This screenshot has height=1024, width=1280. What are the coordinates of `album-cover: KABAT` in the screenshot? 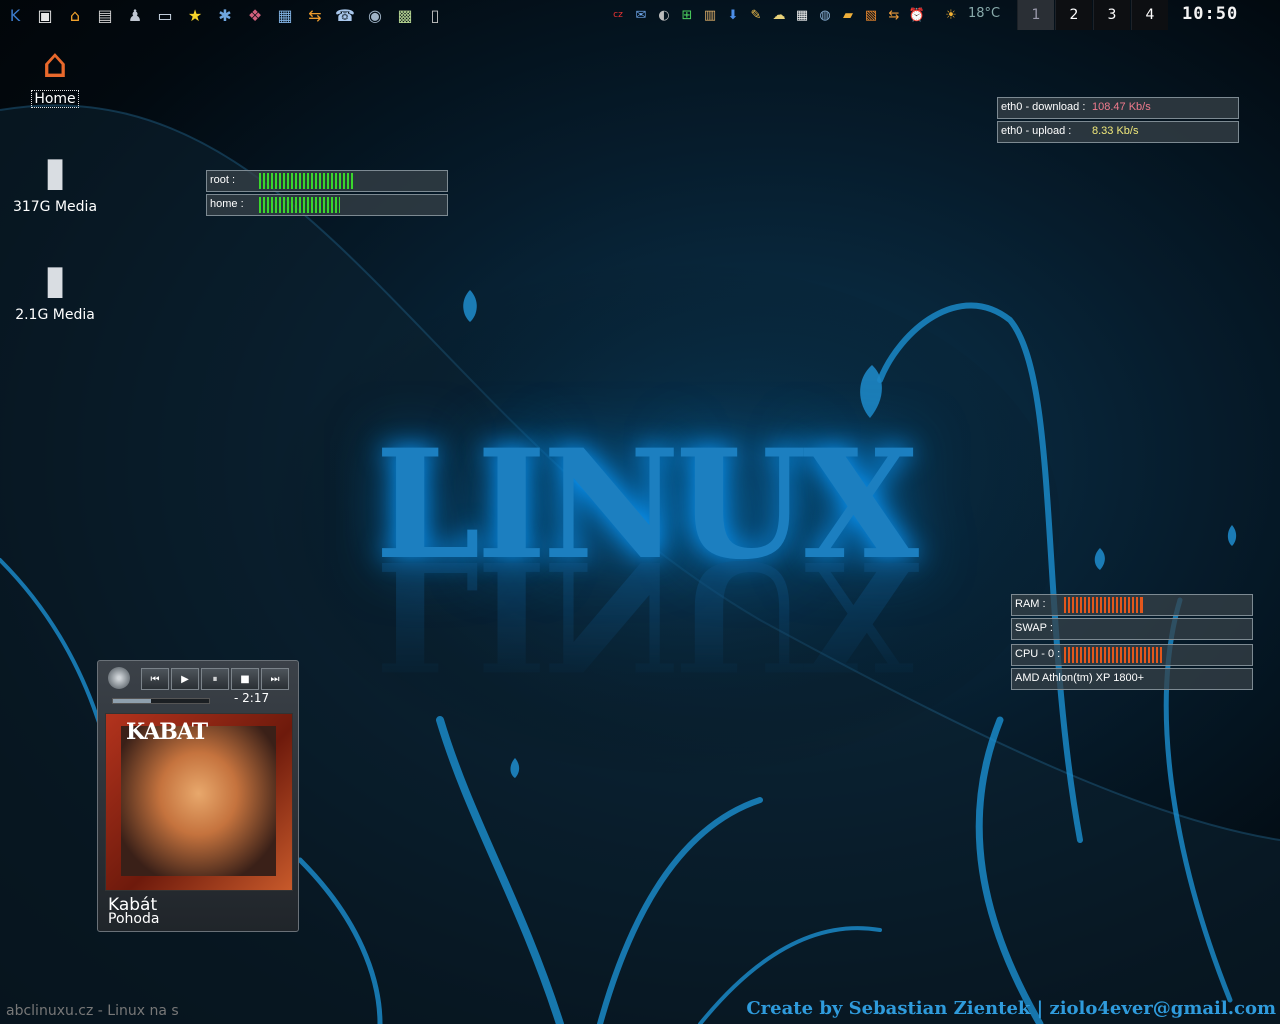 It's located at (199, 802).